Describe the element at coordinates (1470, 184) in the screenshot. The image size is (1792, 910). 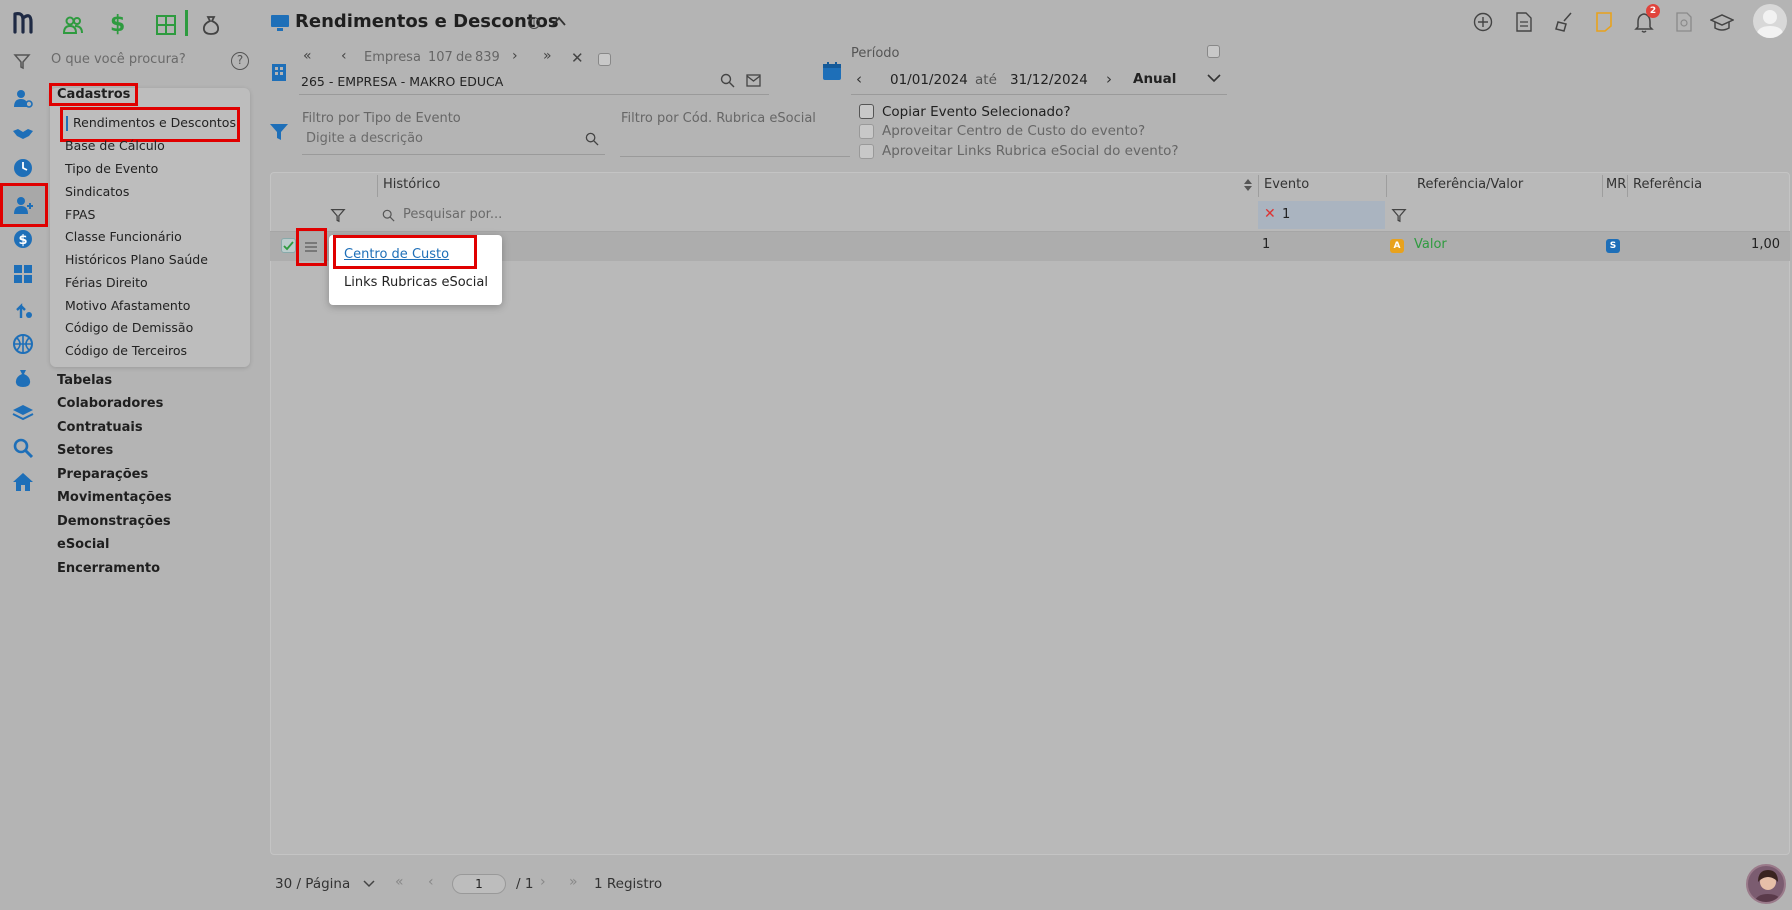
I see `column-header-referencia-valor: Referência/Valor` at that location.